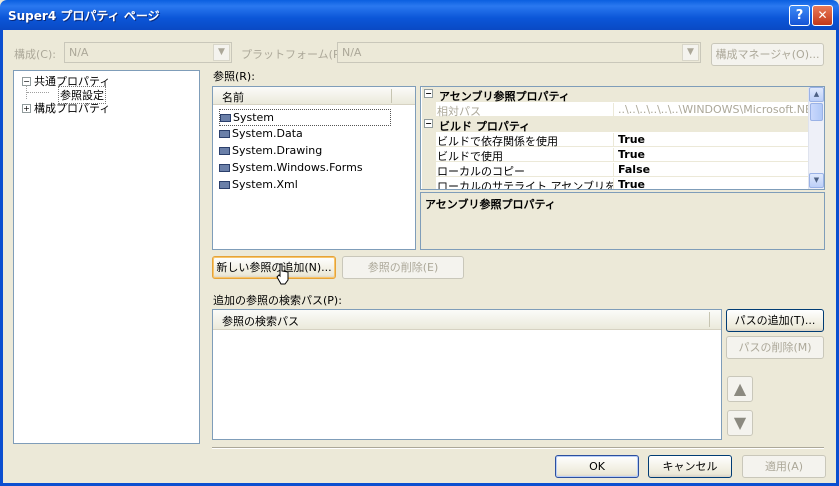 The height and width of the screenshot is (486, 839). Describe the element at coordinates (822, 15) in the screenshot. I see `close-button: ✕` at that location.